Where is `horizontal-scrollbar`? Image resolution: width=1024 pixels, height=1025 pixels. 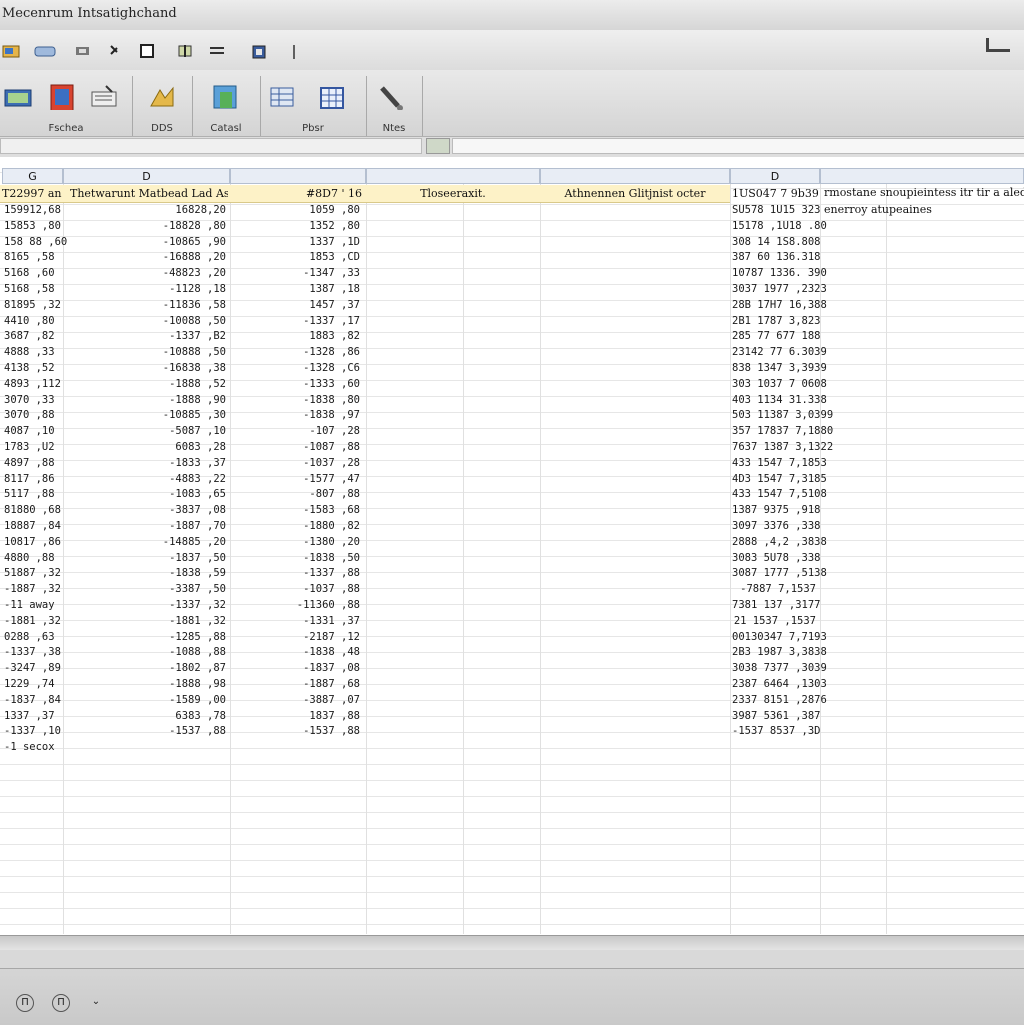
horizontal-scrollbar is located at coordinates (512, 942).